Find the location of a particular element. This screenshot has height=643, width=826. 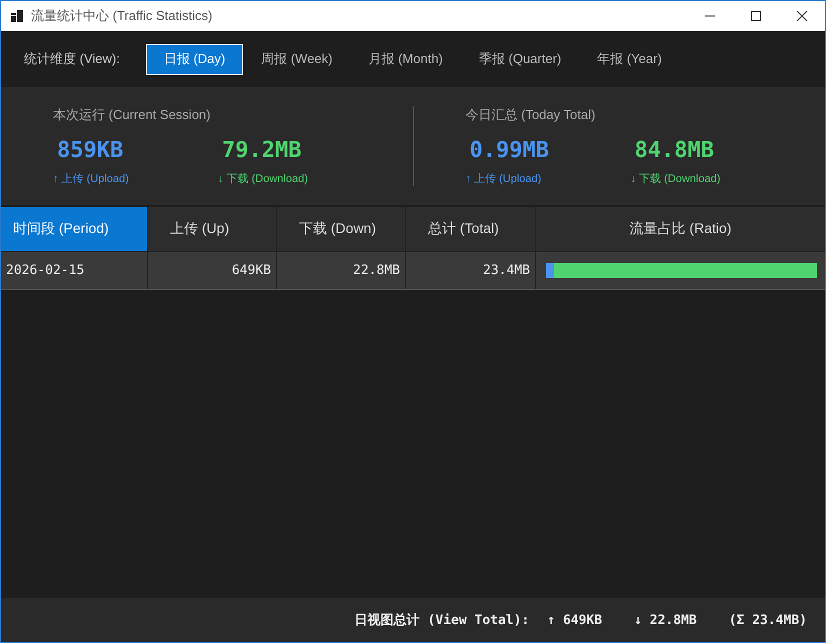

view-tab: 月报 (Month) is located at coordinates (405, 59).